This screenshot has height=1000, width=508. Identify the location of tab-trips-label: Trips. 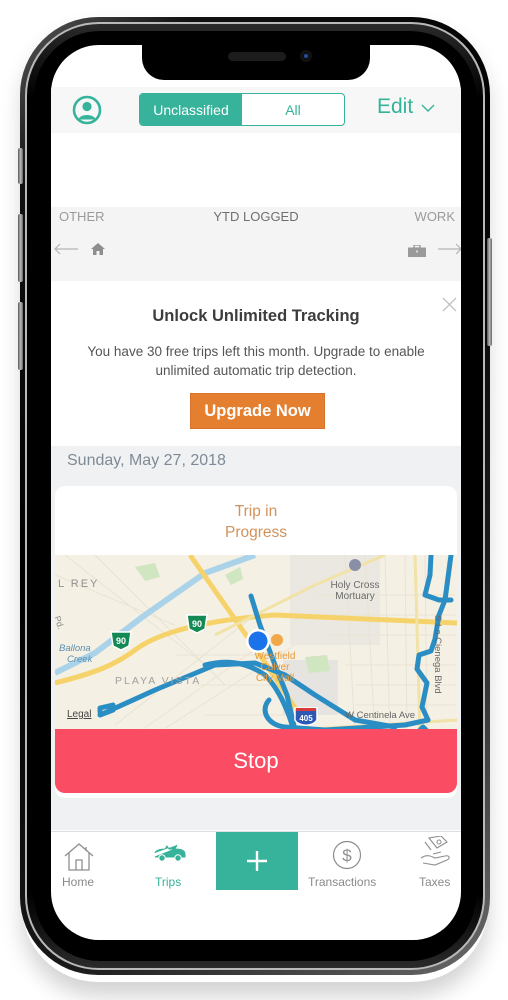
(168, 882).